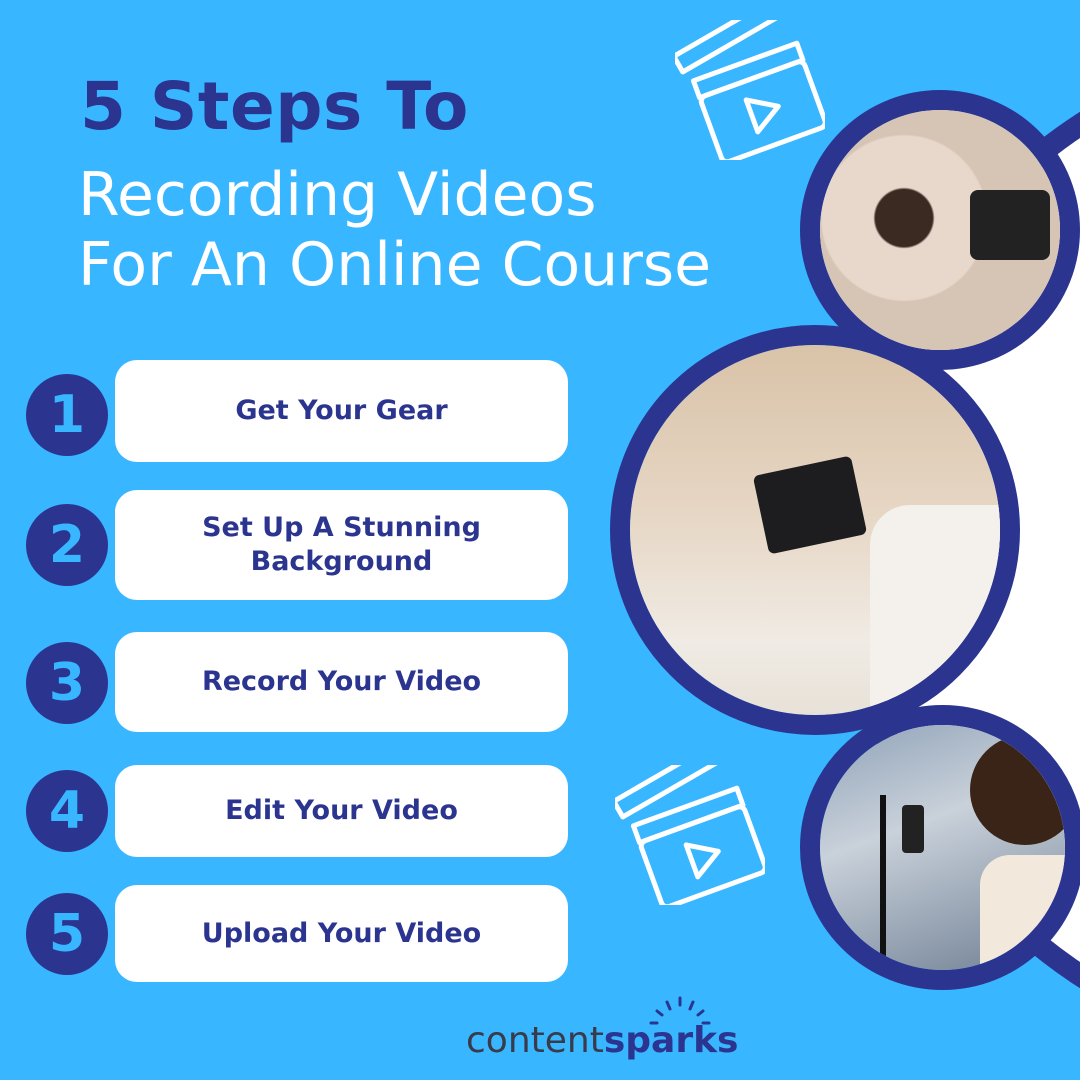  Describe the element at coordinates (67, 811) in the screenshot. I see `step-number-4: 4` at that location.